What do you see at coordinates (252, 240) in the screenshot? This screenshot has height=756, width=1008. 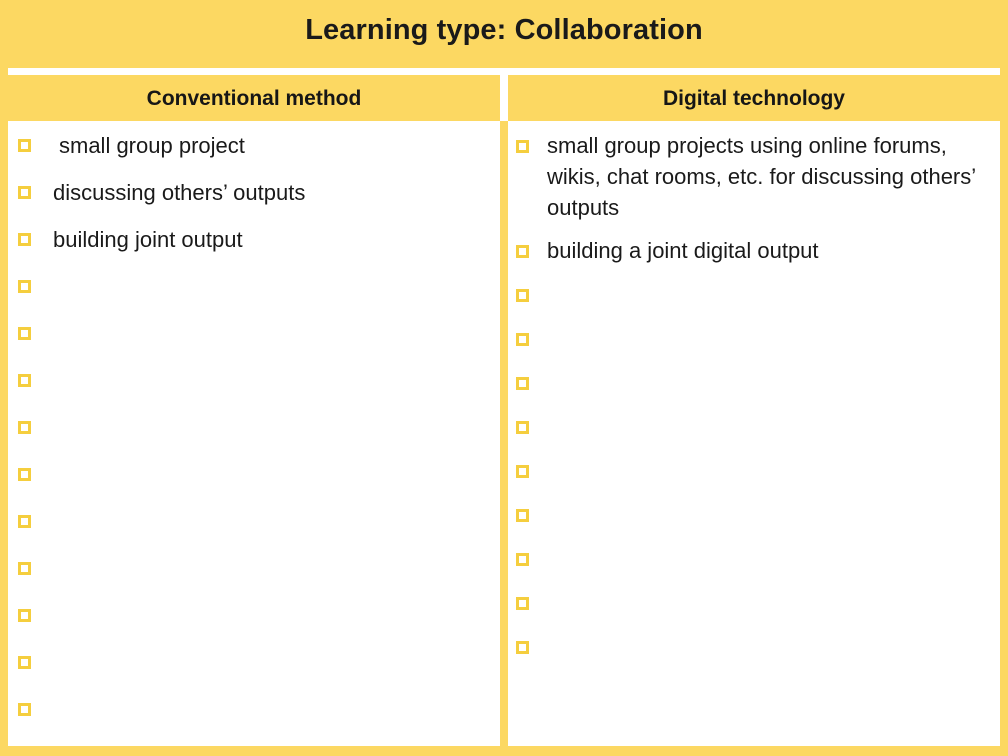 I see `list-item: building joint output` at bounding box center [252, 240].